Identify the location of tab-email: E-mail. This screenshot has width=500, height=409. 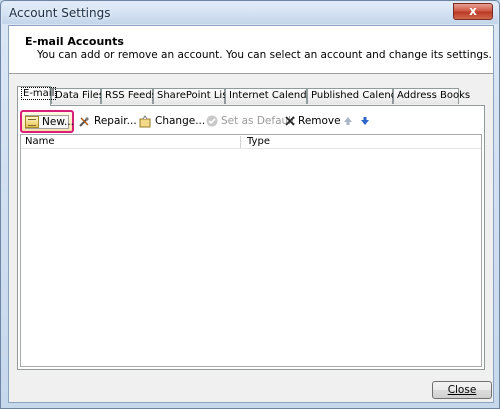
(37, 96).